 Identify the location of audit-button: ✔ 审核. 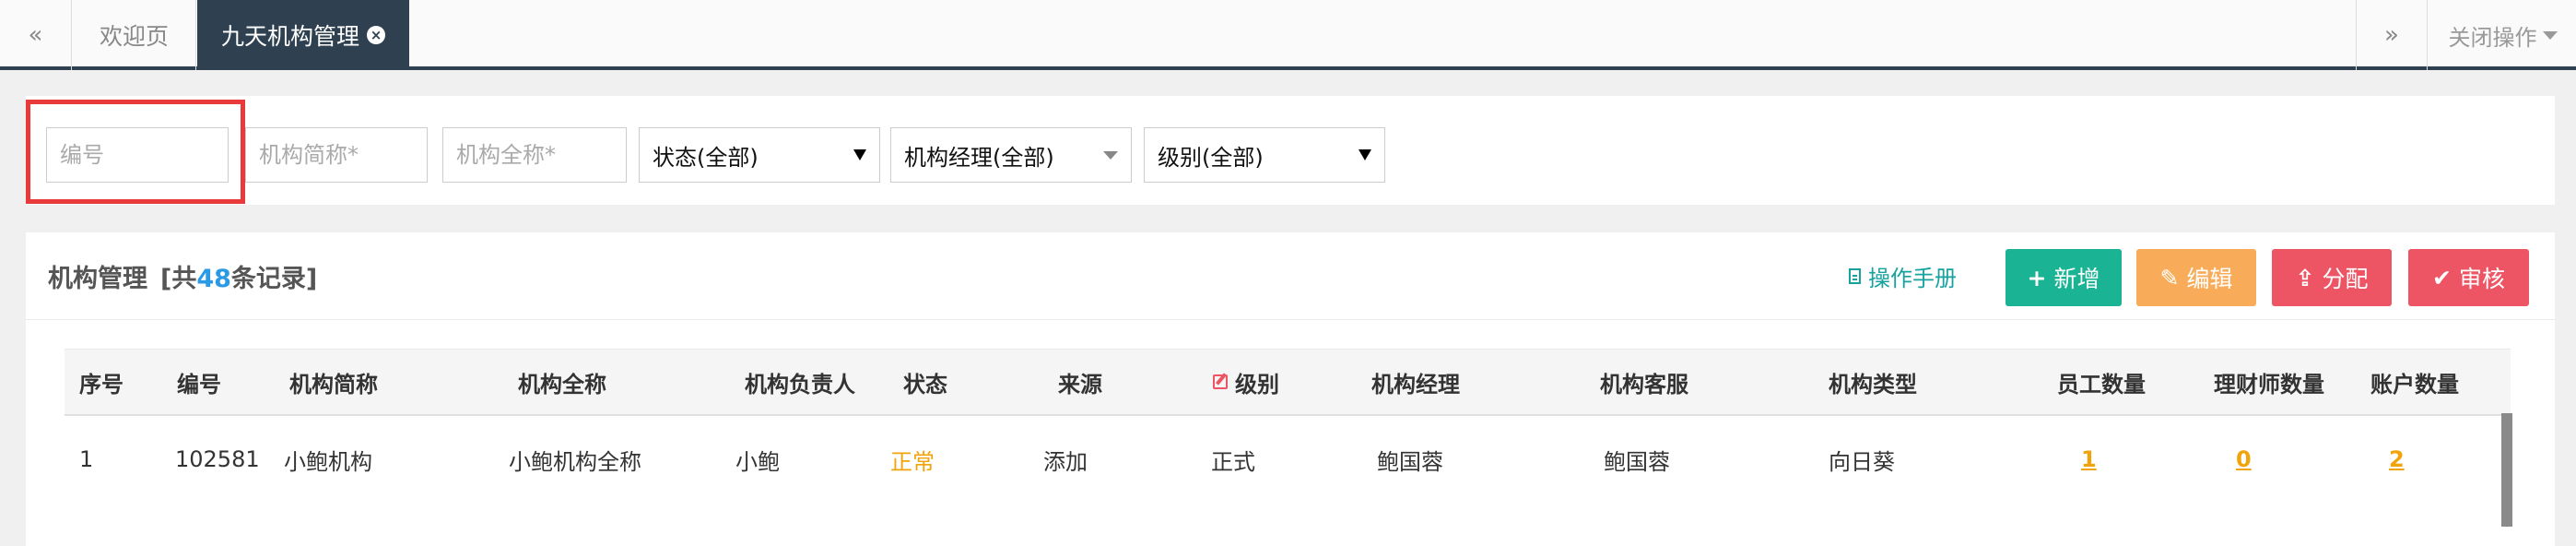
(2468, 277).